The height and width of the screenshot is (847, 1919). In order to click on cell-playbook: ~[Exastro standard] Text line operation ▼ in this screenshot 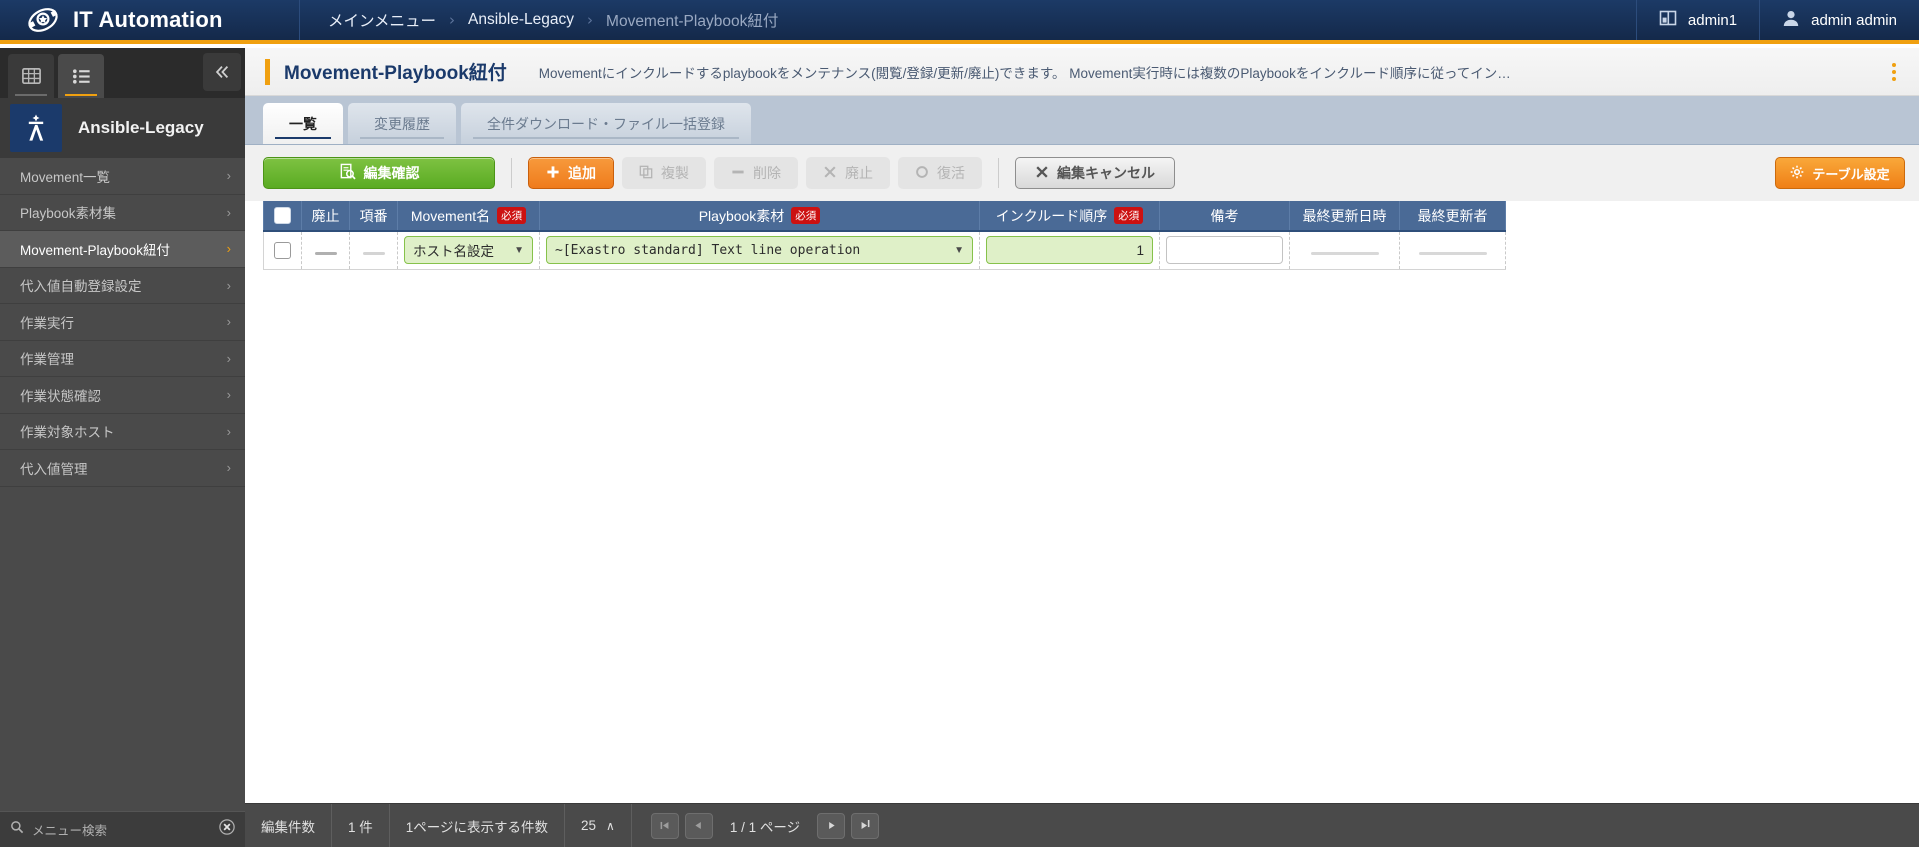, I will do `click(759, 250)`.